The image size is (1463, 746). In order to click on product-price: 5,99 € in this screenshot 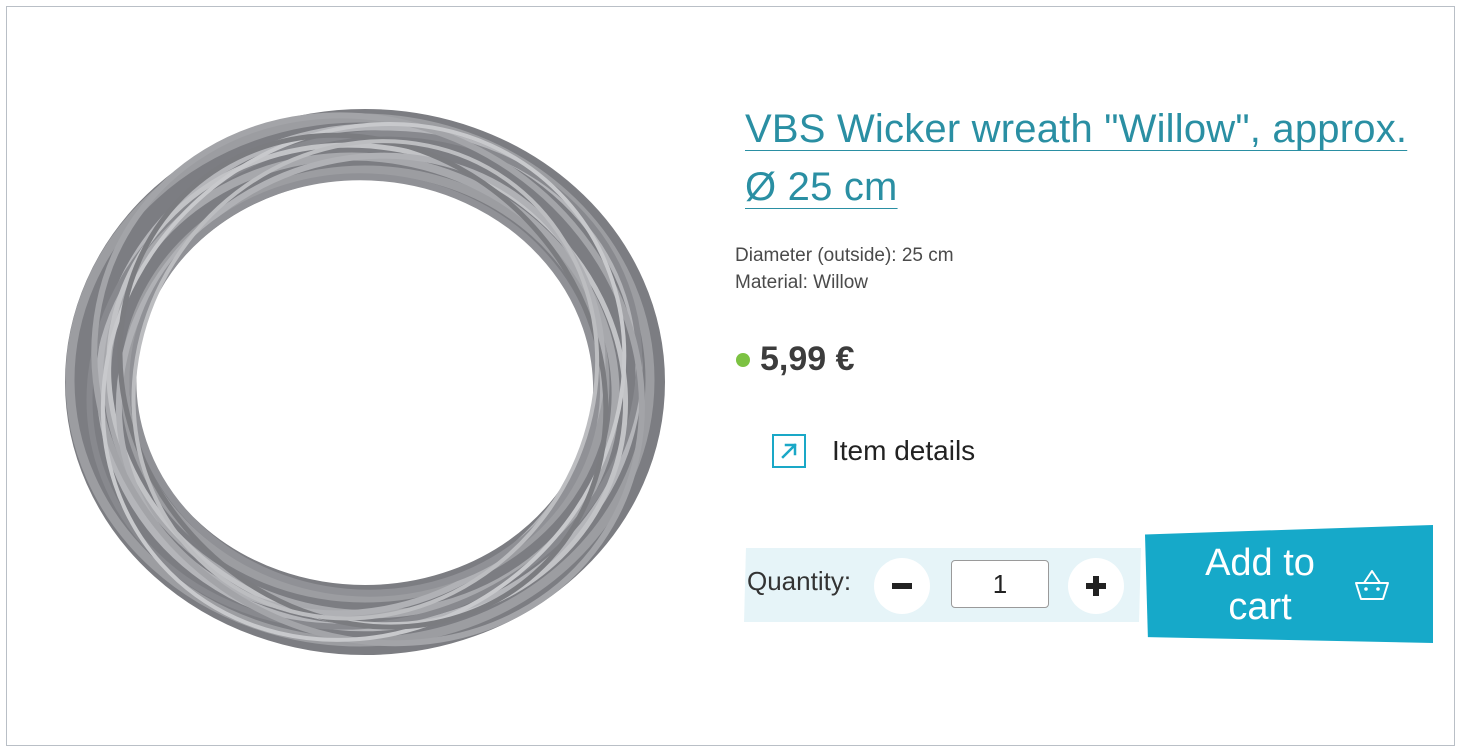, I will do `click(807, 359)`.